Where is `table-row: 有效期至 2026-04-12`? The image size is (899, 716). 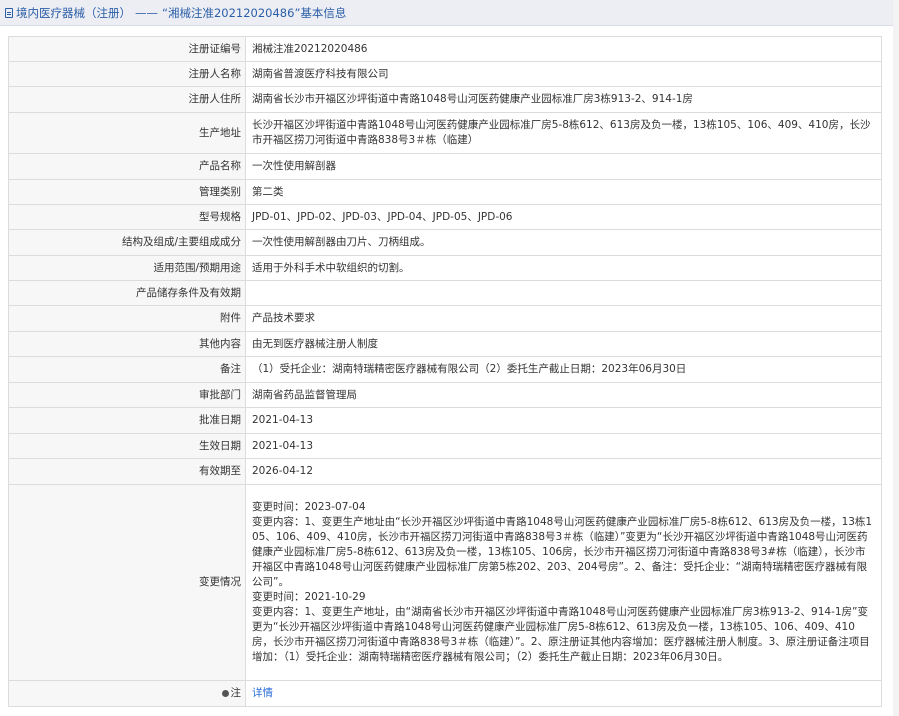 table-row: 有效期至 2026-04-12 is located at coordinates (445, 471).